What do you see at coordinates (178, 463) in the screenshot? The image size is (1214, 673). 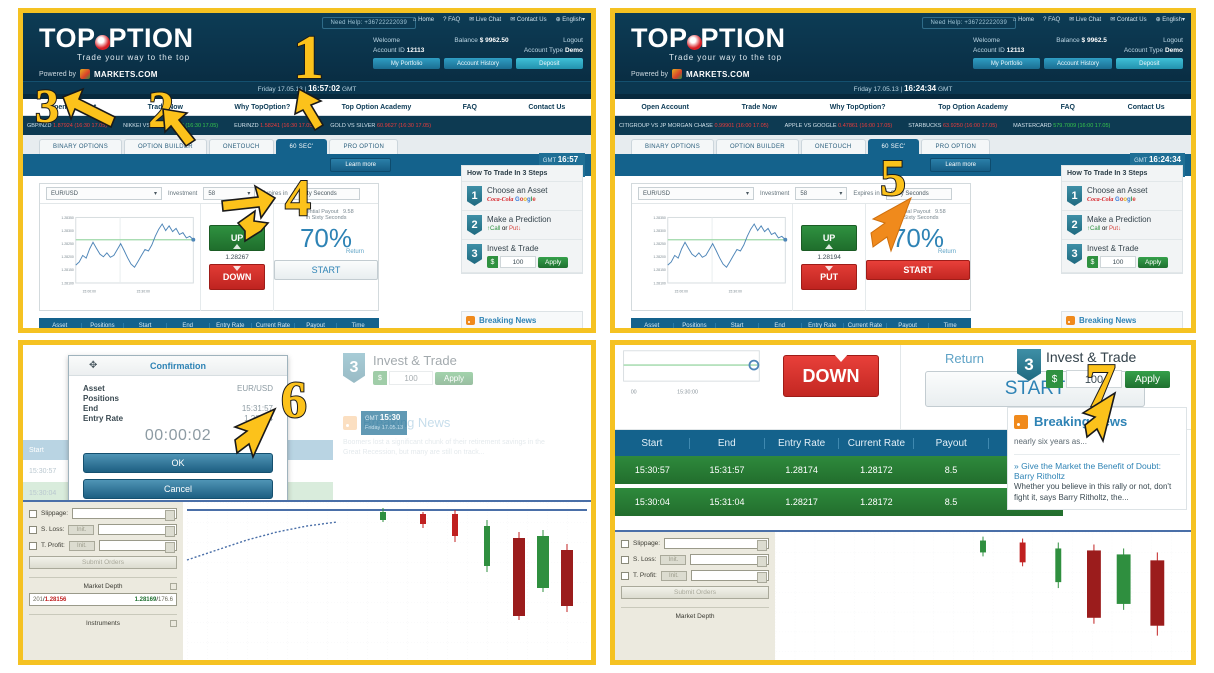 I see `ok-button: OK` at bounding box center [178, 463].